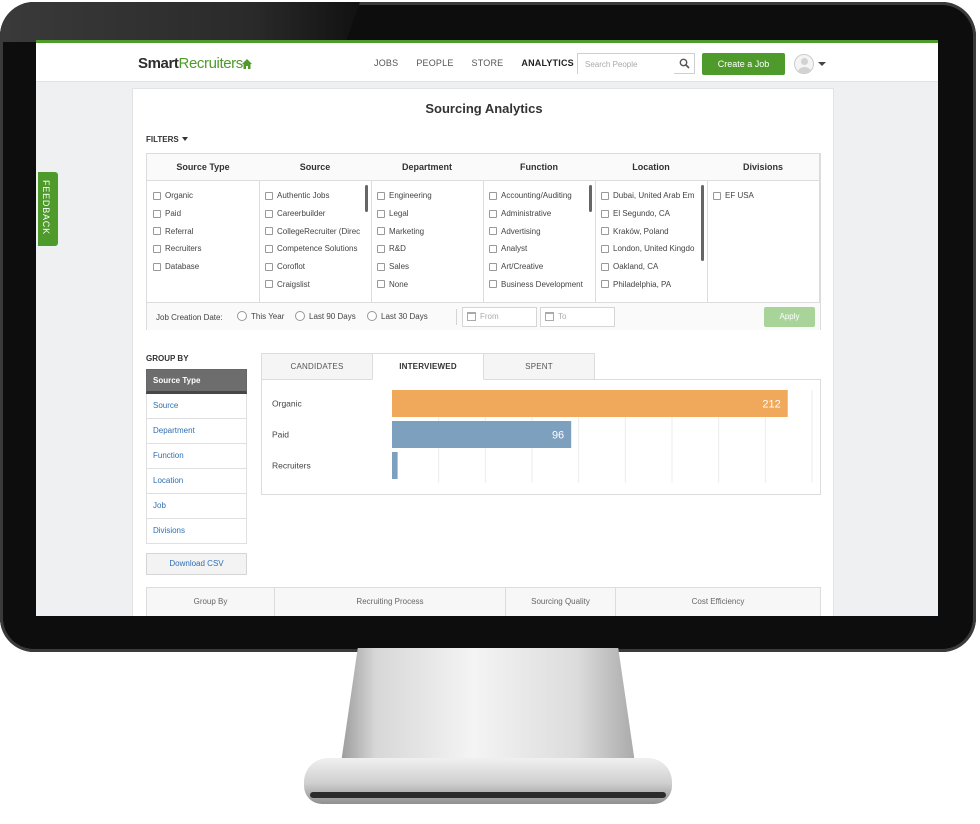  I want to click on search-icon, so click(684, 63).